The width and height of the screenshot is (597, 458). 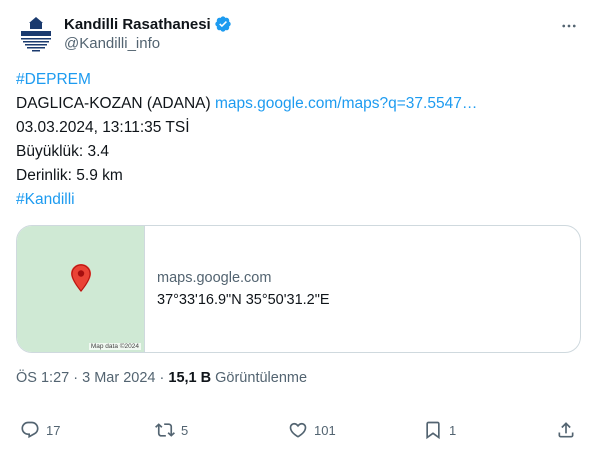 I want to click on author-display-name: Kandilli Rasathanesi, so click(x=137, y=24).